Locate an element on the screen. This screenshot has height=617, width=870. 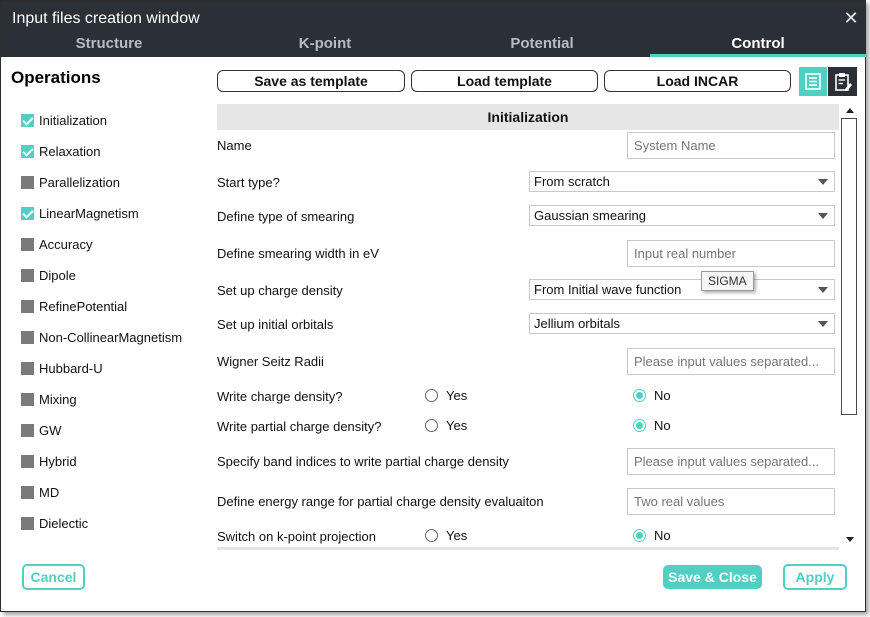
operation-label: Relaxation is located at coordinates (70, 151).